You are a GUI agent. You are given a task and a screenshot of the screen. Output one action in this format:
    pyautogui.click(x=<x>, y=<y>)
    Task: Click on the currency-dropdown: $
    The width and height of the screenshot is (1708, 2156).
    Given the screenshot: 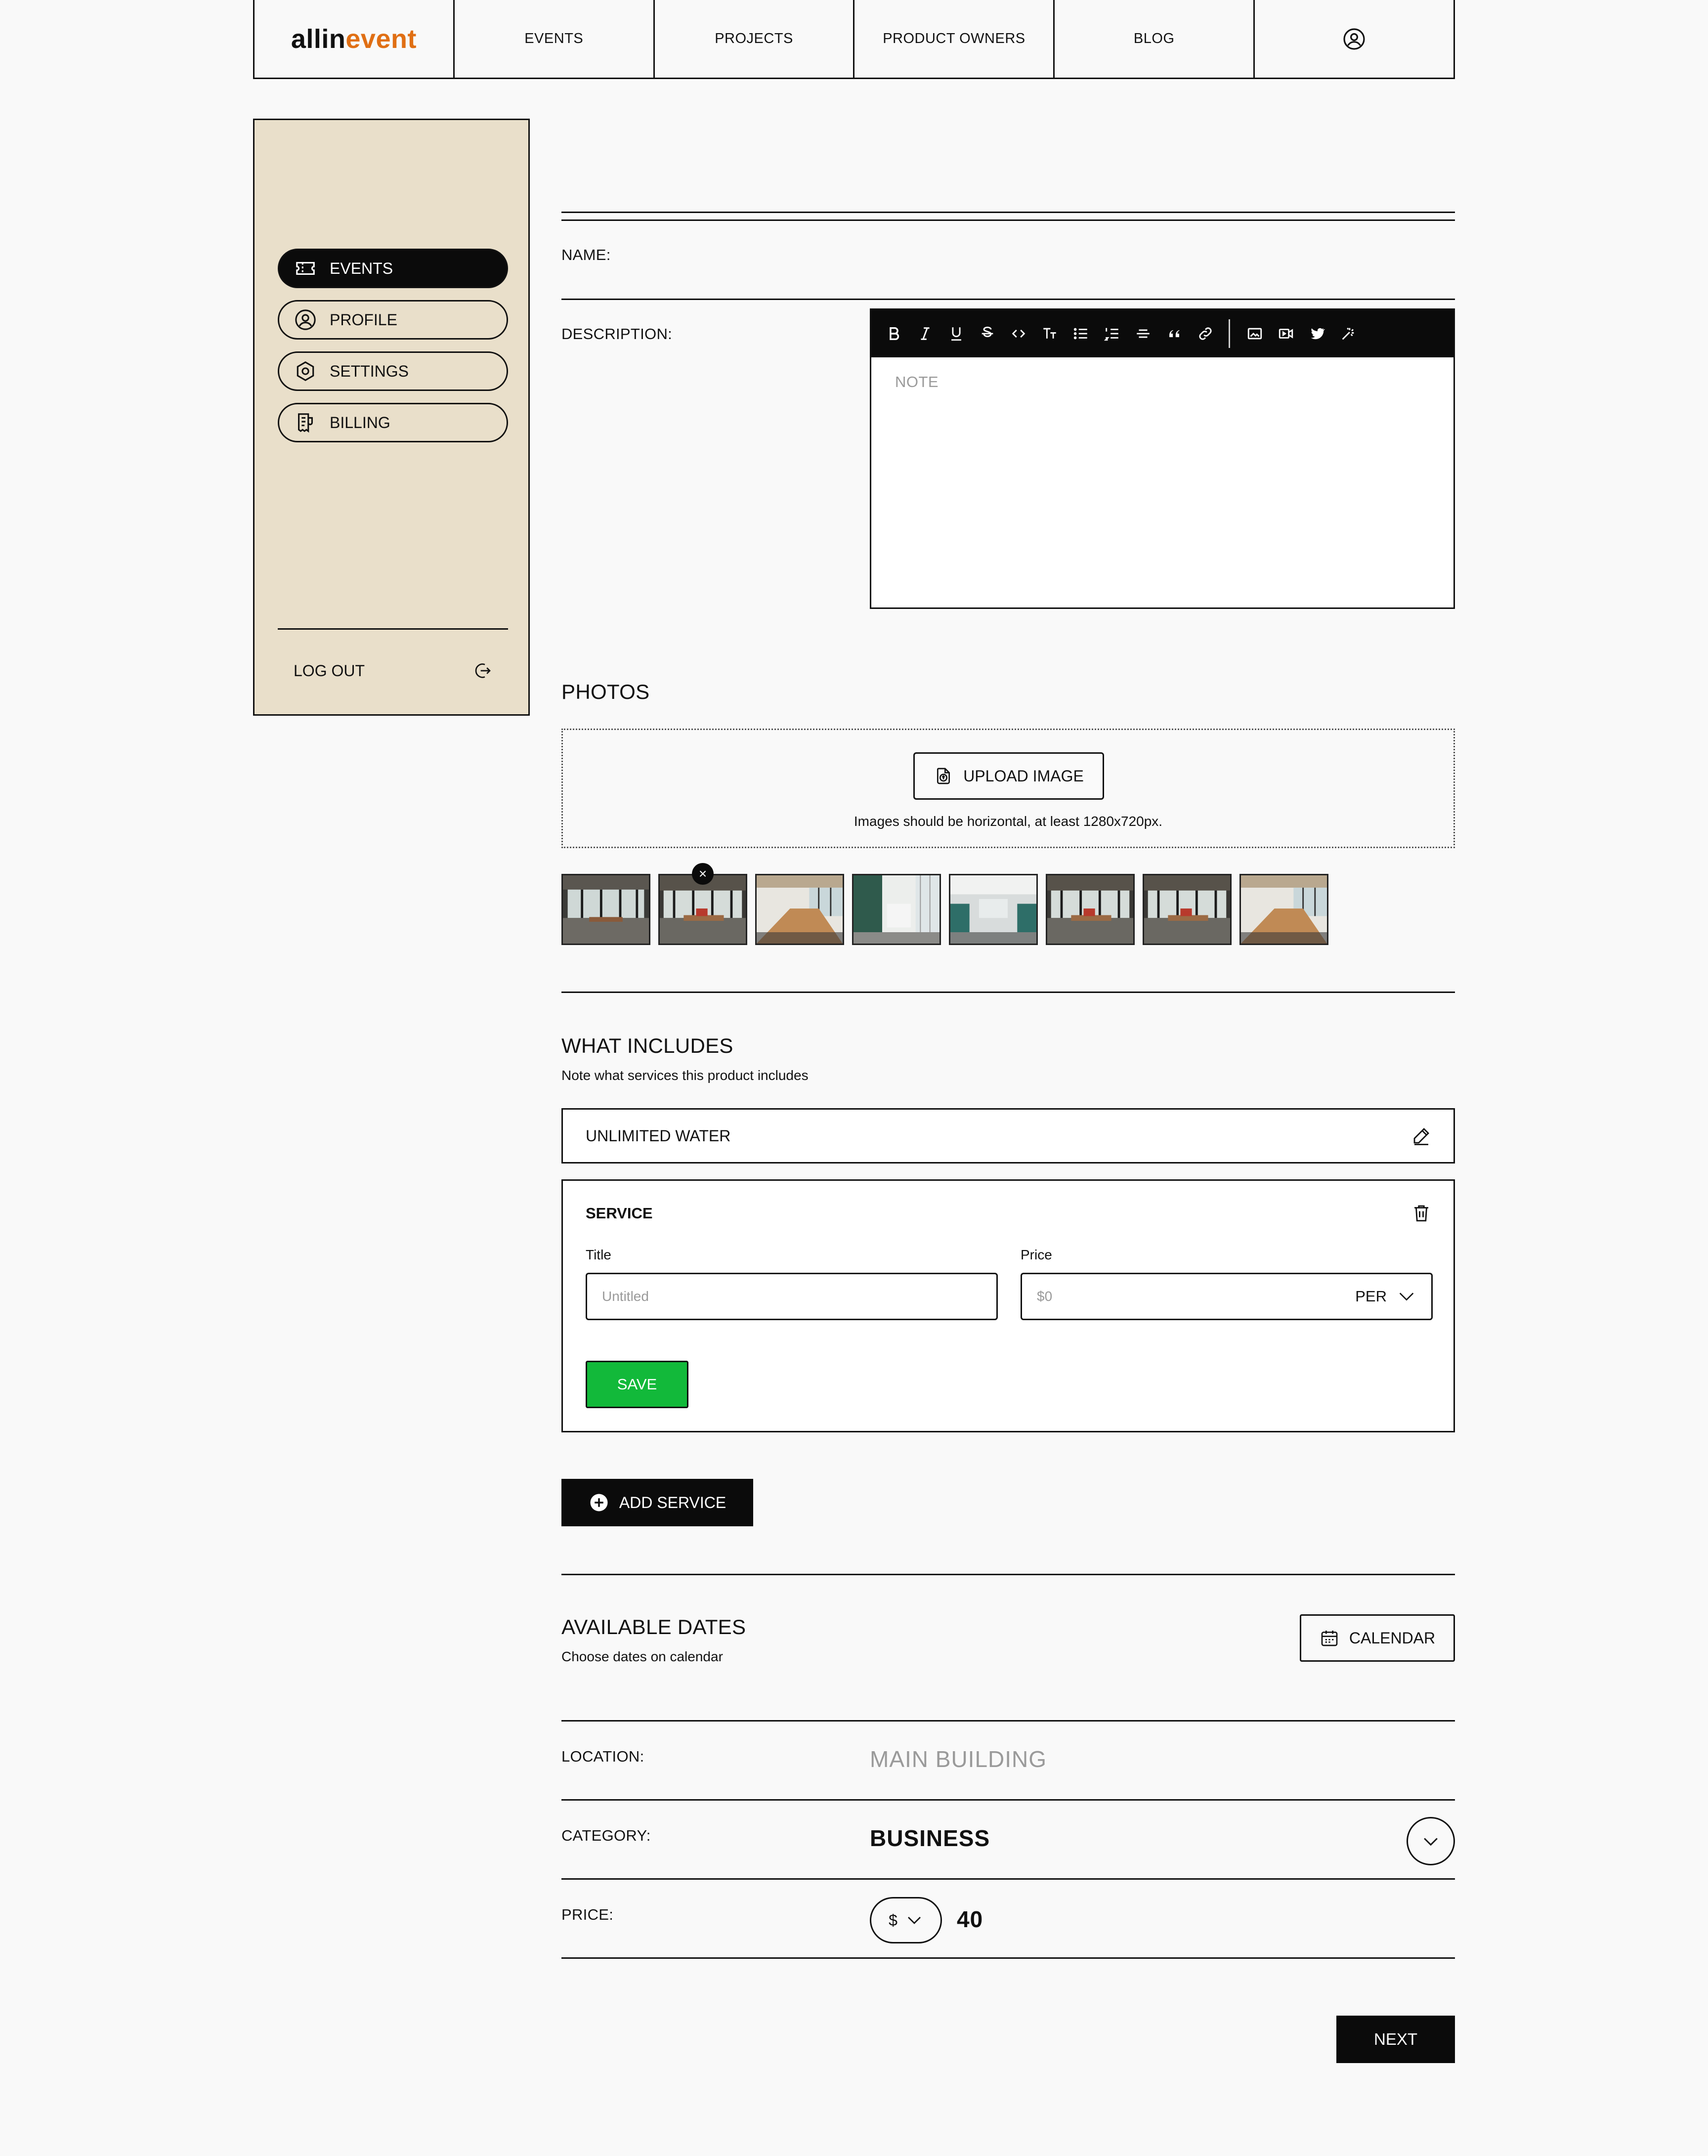 What is the action you would take?
    pyautogui.click(x=906, y=1920)
    